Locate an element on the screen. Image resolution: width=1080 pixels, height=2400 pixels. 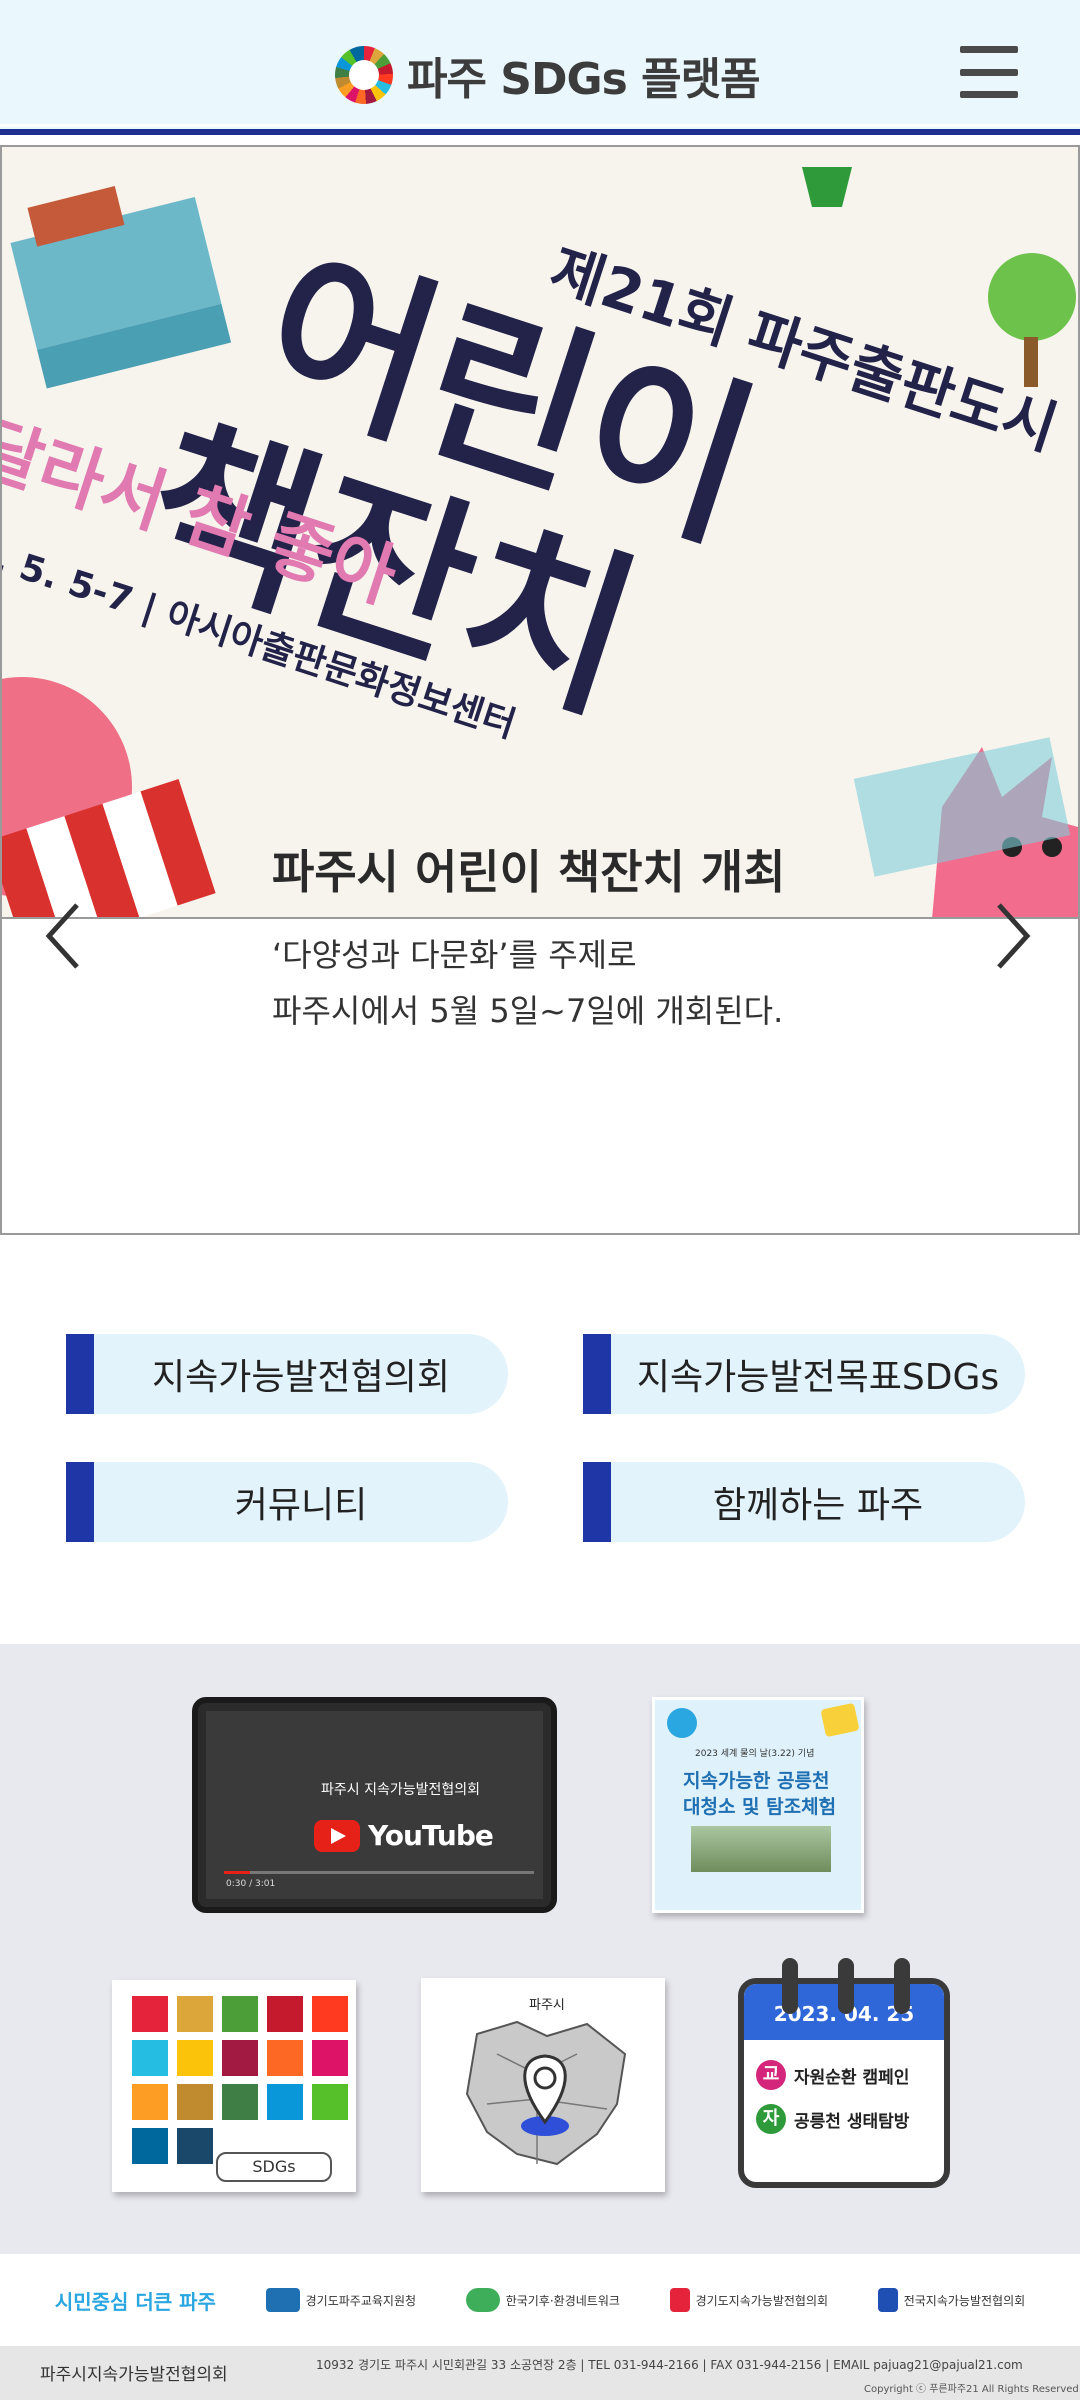
video-thumbnail: 파주시 지속가능발전협의회 YouTube 0:30 / 3:01 is located at coordinates (374, 1805).